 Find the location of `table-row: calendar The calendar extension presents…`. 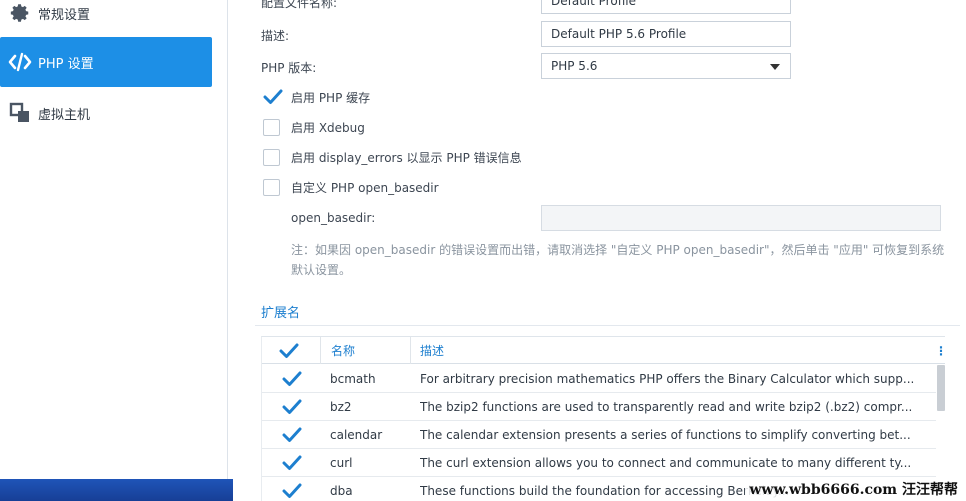

table-row: calendar The calendar extension presents… is located at coordinates (599, 435).